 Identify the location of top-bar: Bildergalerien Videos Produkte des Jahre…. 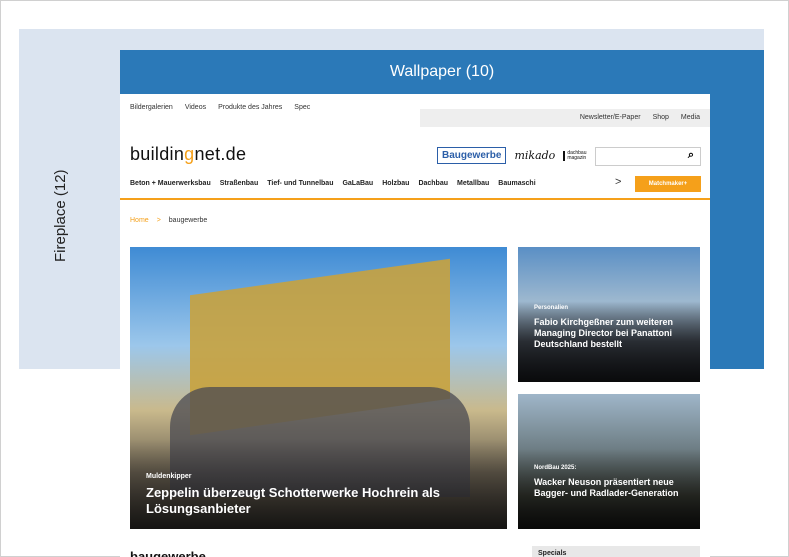
(415, 110).